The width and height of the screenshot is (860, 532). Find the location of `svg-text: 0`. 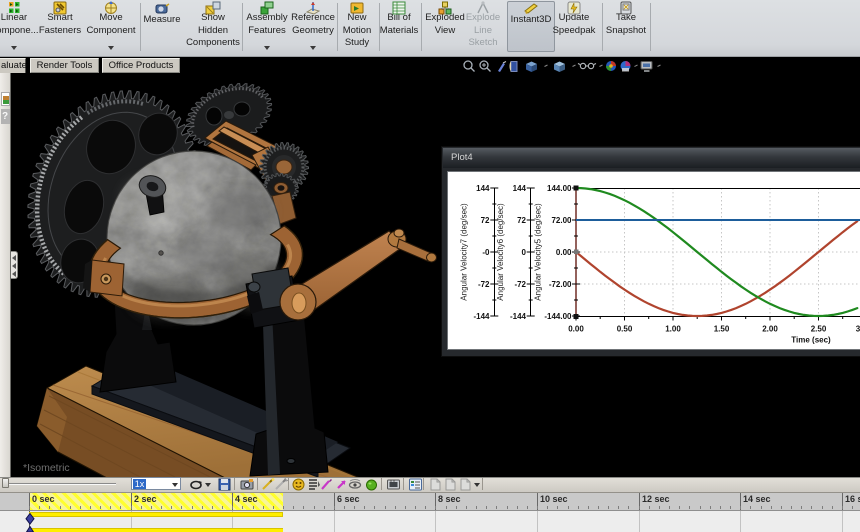

svg-text: 0 is located at coordinates (524, 252).